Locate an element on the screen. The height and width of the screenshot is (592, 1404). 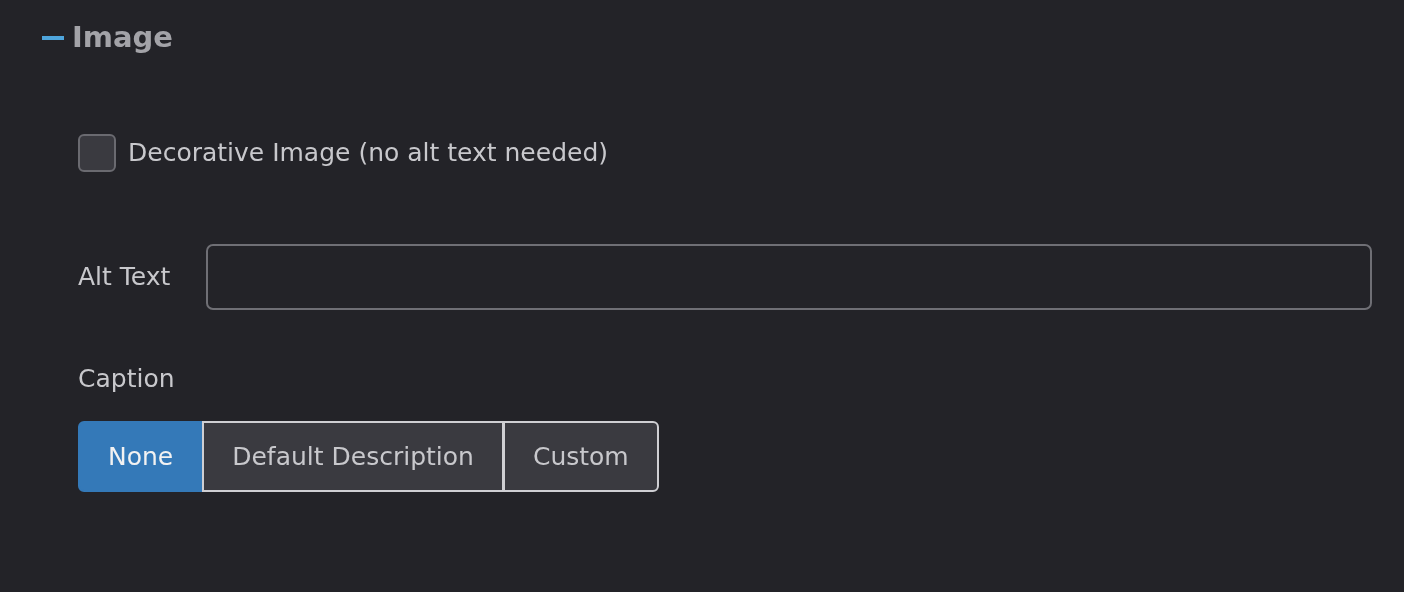
segment-button: Default Description is located at coordinates (353, 456).